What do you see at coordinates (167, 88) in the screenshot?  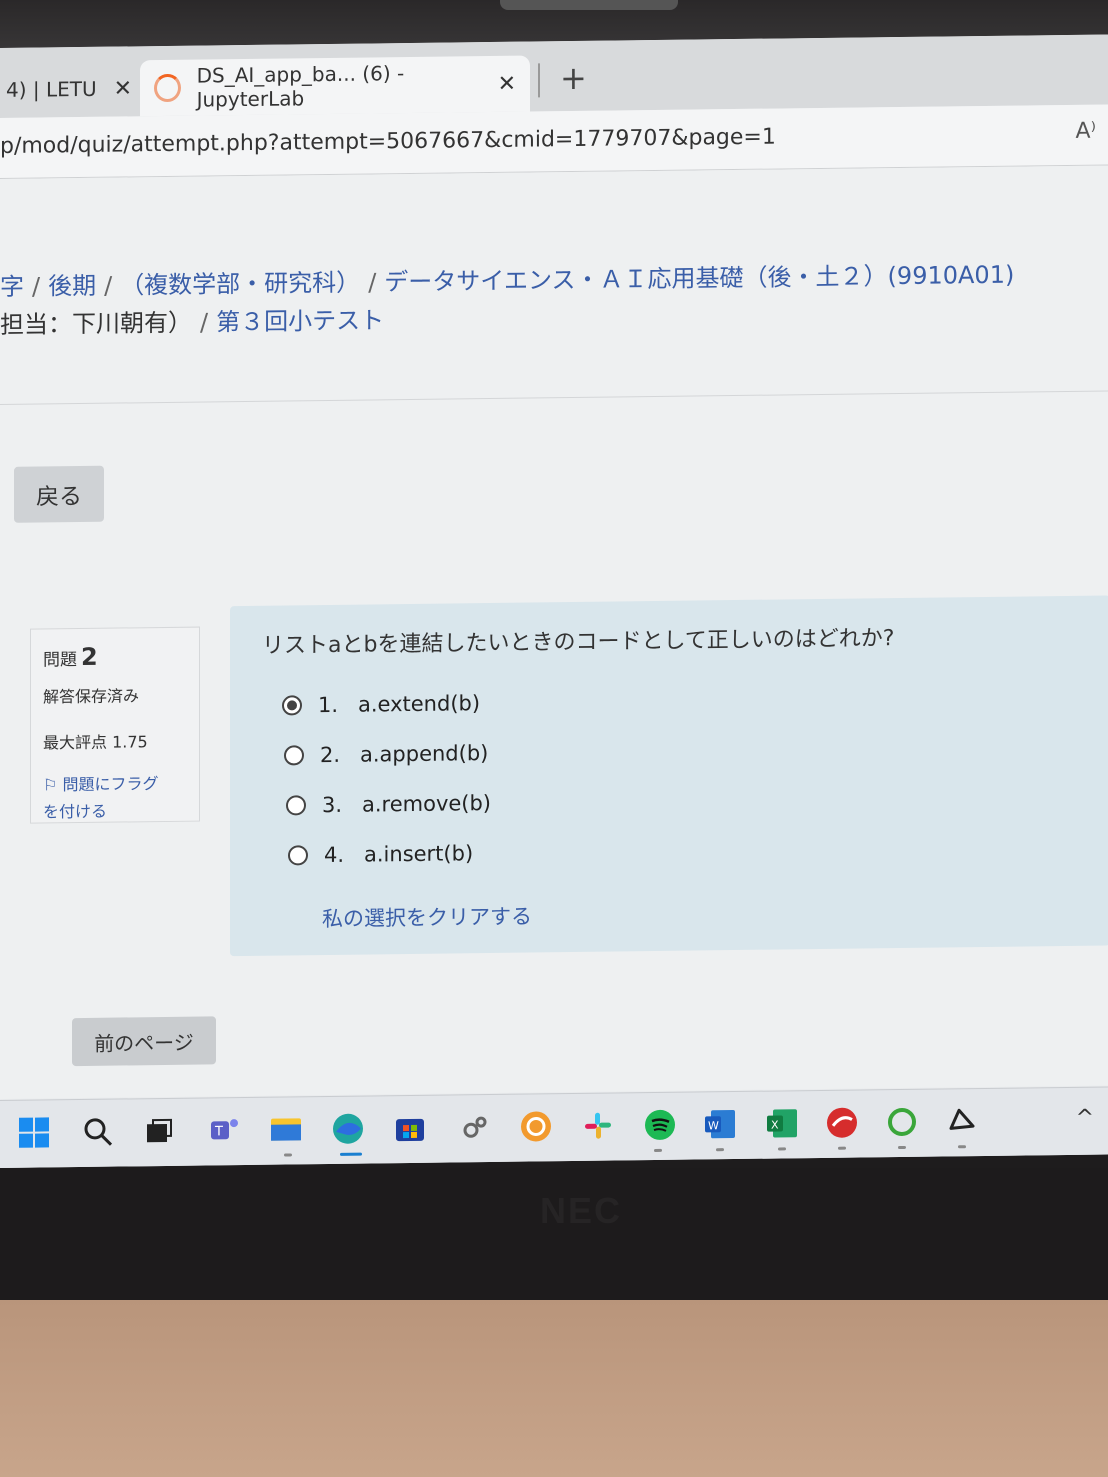 I see `loading-spinner-icon` at bounding box center [167, 88].